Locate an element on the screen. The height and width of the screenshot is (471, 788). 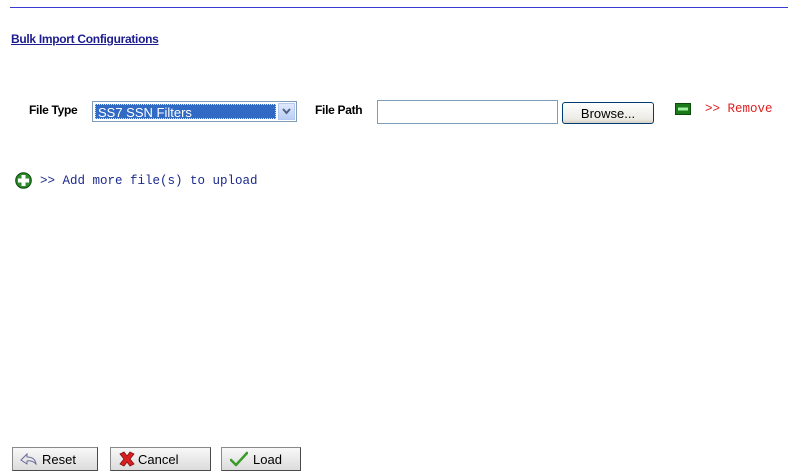
file-type-select: SS7 SSN Filters is located at coordinates (194, 111).